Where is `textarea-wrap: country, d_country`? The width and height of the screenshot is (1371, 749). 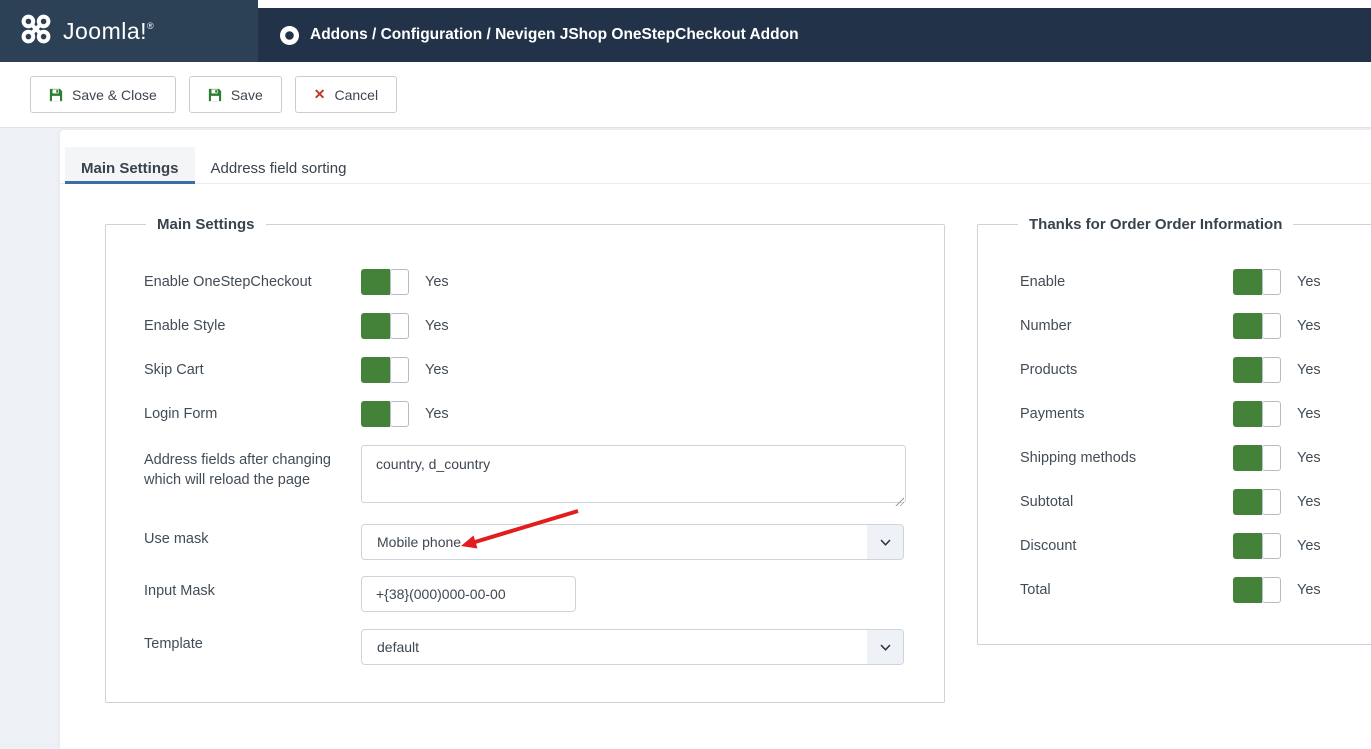 textarea-wrap: country, d_country is located at coordinates (633, 476).